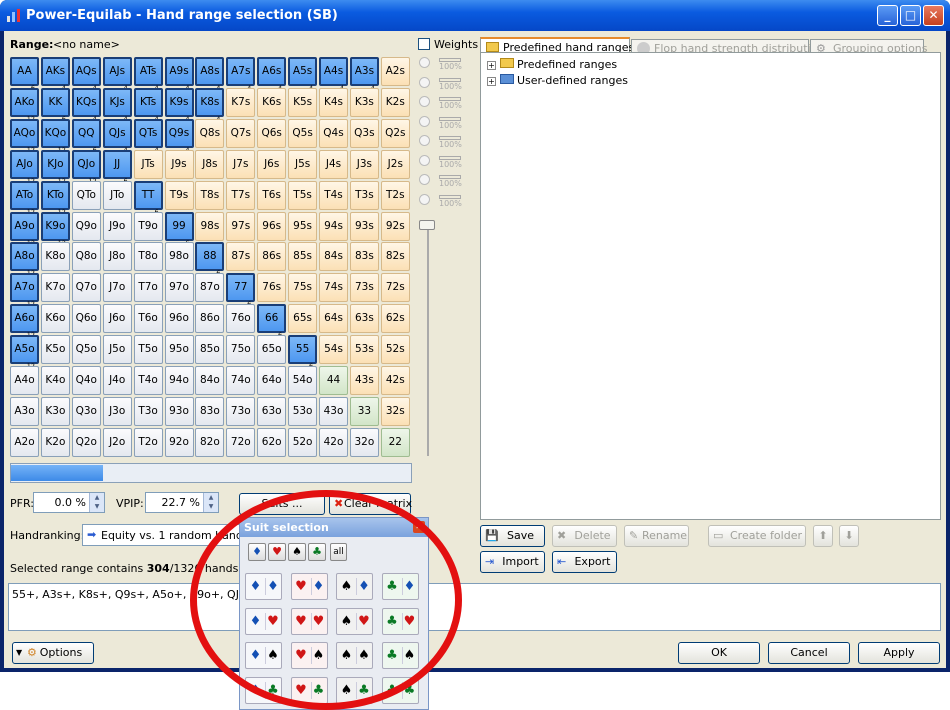  I want to click on vpip-spinner: 22.7 % ▲ ▼, so click(182, 502).